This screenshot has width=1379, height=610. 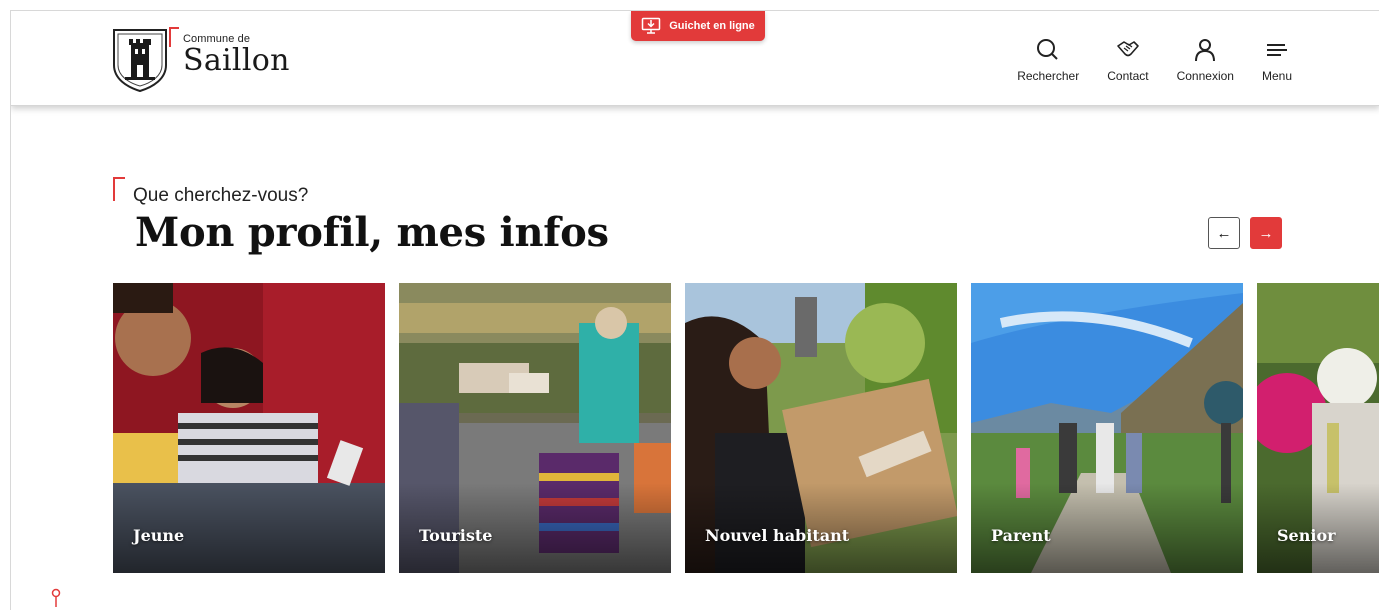 I want to click on nav-contact: Contact, so click(x=1128, y=60).